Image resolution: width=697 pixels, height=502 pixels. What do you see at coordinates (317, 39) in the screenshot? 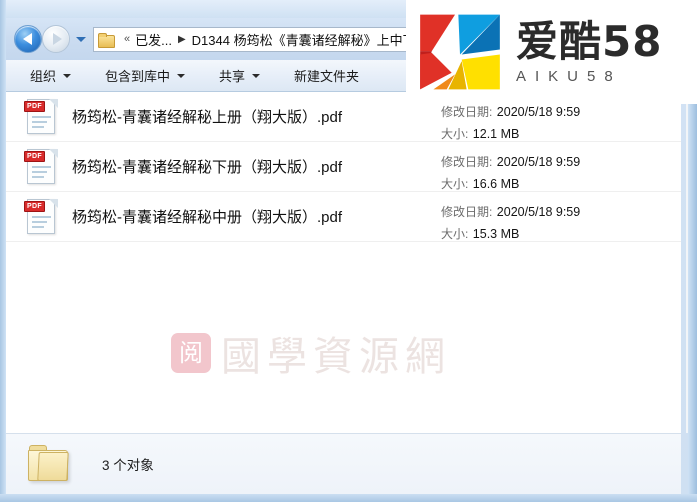
I see `breadcrumb-item-current: D1344 杨筠松《青囊诸经解秘》上中下三册` at bounding box center [317, 39].